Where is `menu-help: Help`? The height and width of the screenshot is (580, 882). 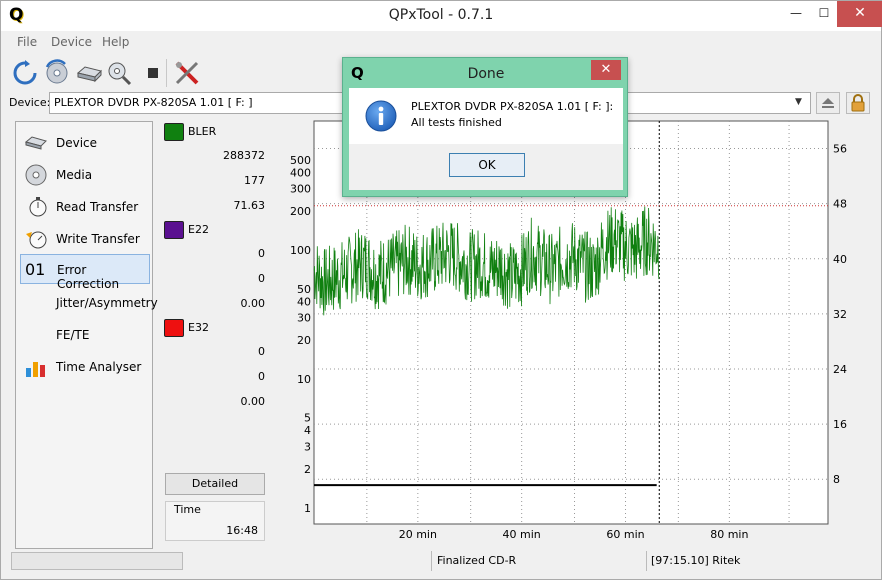 menu-help: Help is located at coordinates (115, 42).